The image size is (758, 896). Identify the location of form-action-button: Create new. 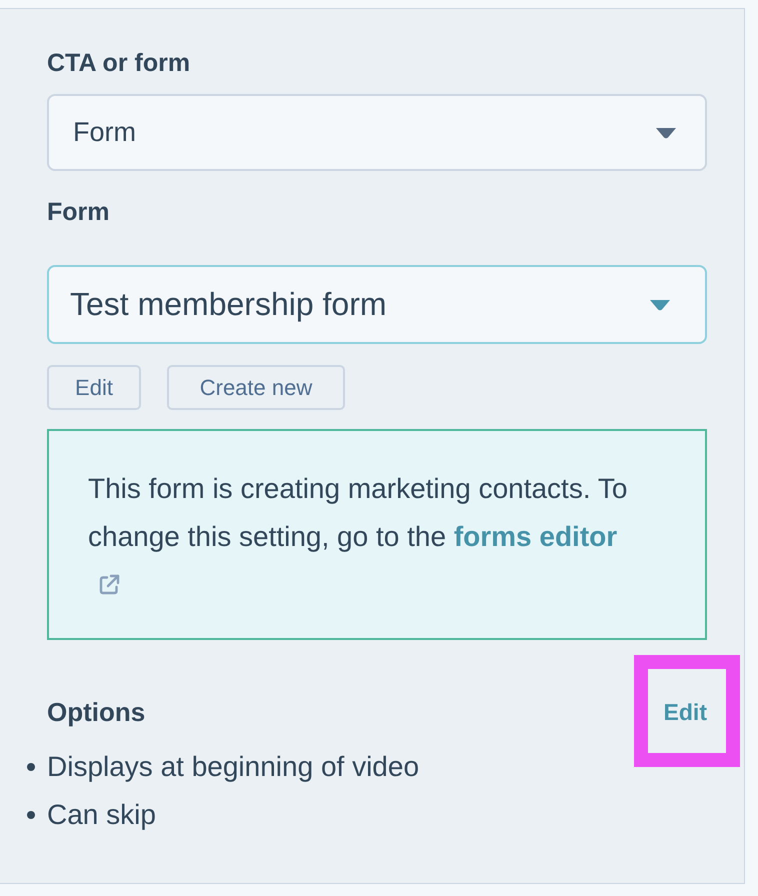
(256, 387).